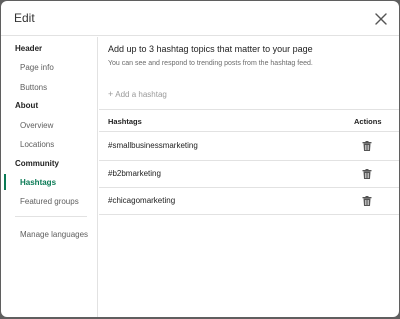  Describe the element at coordinates (37, 144) in the screenshot. I see `sidebar-item-locations: Locations` at that location.